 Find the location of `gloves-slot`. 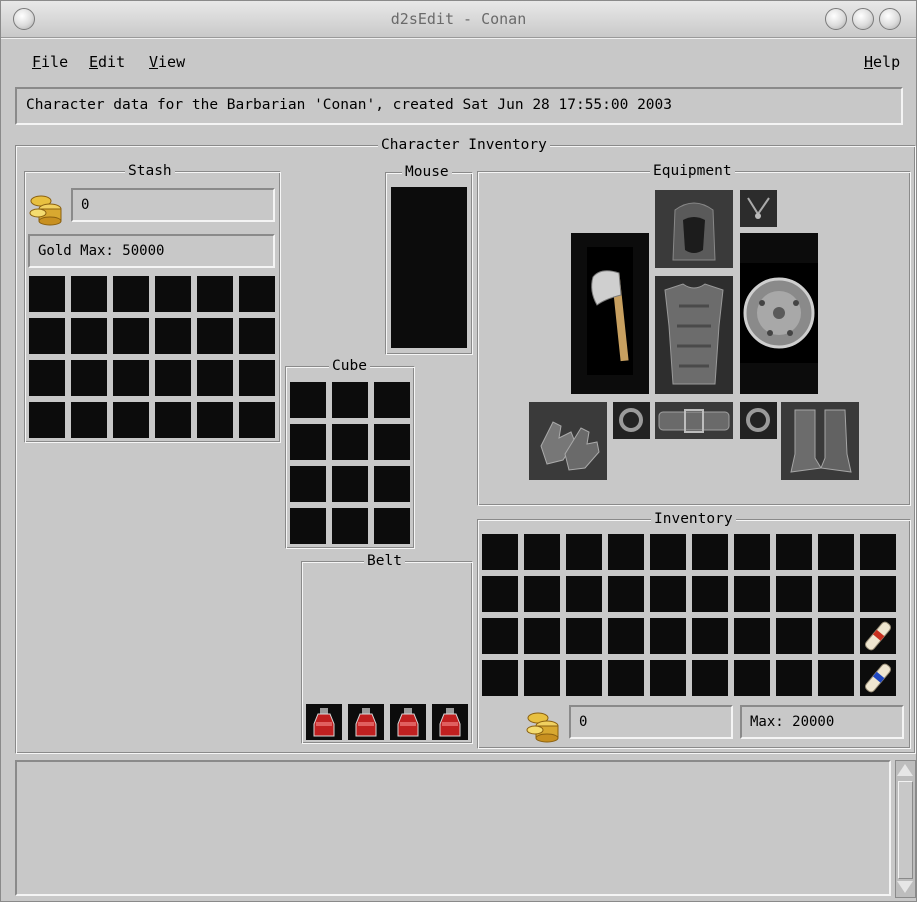

gloves-slot is located at coordinates (568, 441).